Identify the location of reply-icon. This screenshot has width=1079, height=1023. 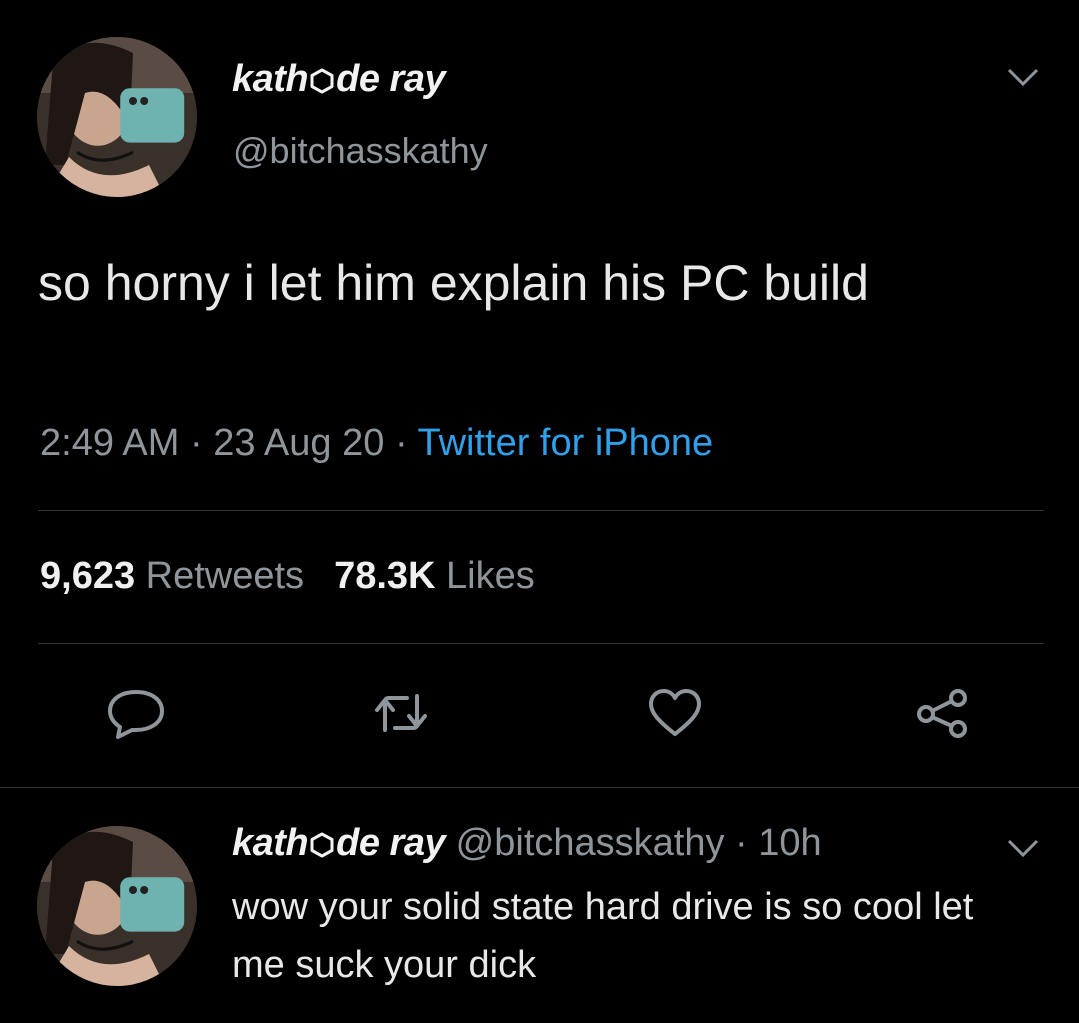
(136, 714).